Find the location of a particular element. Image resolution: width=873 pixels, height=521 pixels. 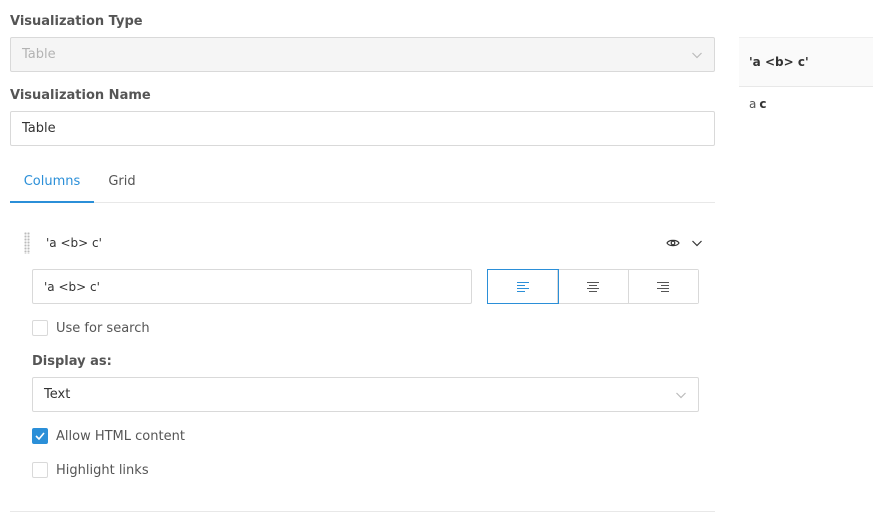

use-for-search-label: Use for search is located at coordinates (103, 328).